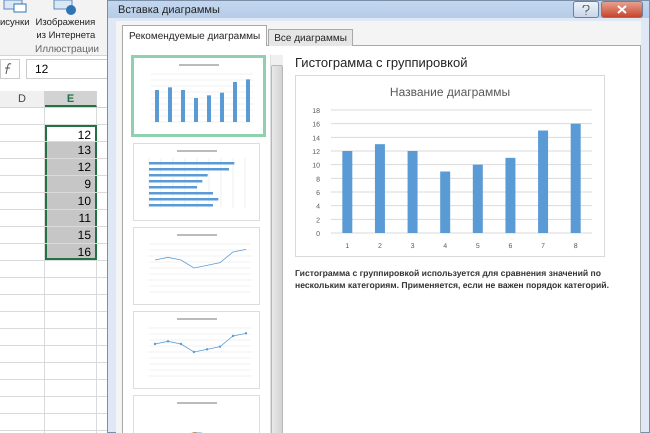  Describe the element at coordinates (71, 99) in the screenshot. I see `column-header: E` at that location.